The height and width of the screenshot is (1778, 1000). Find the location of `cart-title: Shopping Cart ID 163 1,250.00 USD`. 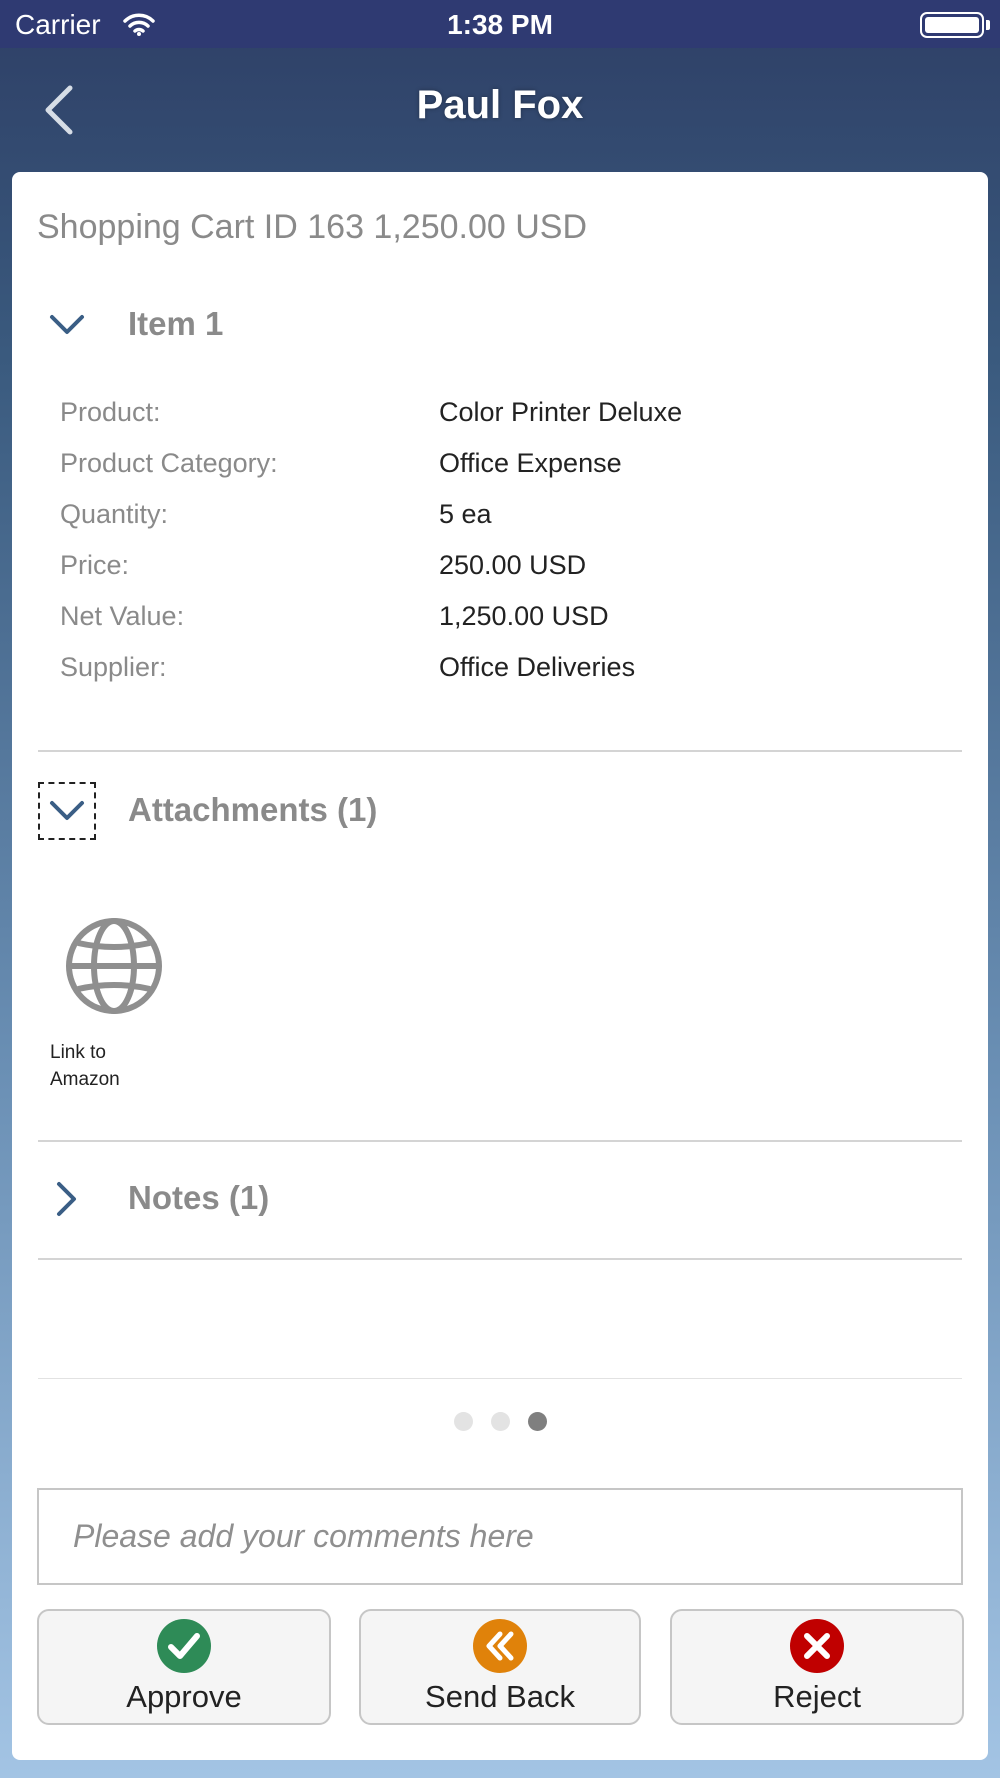

cart-title: Shopping Cart ID 163 1,250.00 USD is located at coordinates (312, 227).